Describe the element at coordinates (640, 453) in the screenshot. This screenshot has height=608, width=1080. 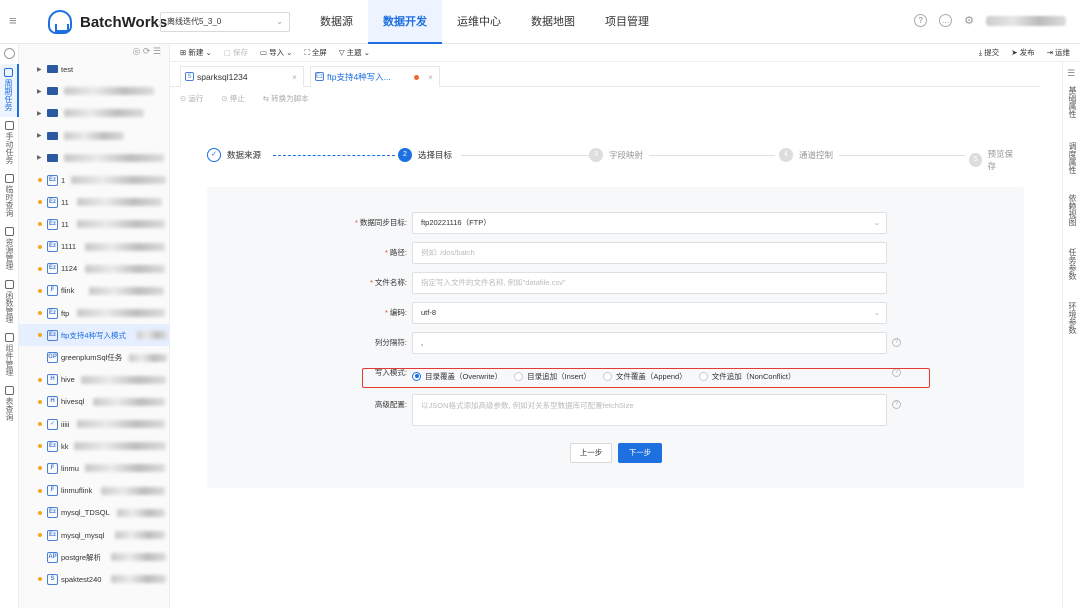
I see `next-button: 下一步` at that location.